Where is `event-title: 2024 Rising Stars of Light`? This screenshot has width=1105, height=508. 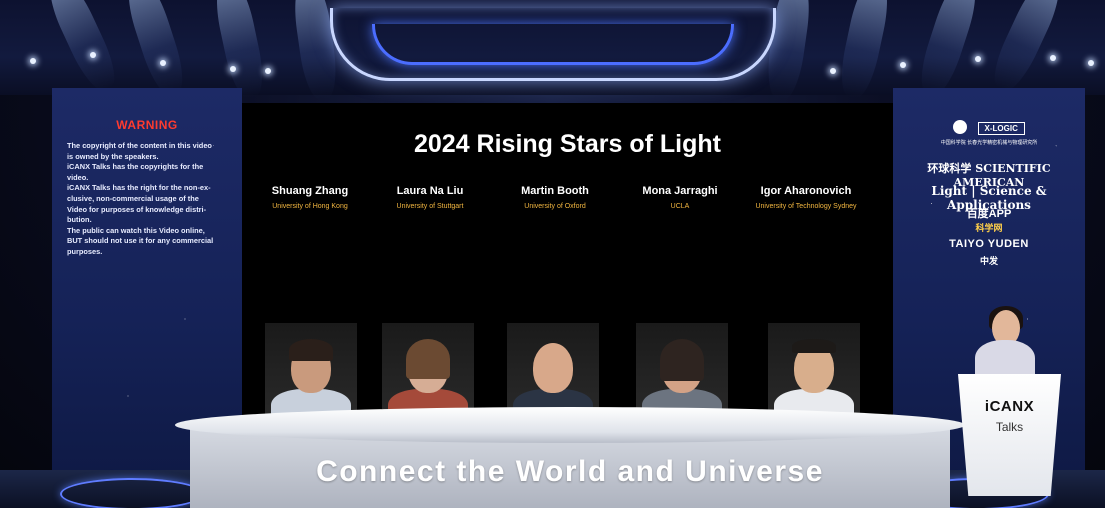
event-title: 2024 Rising Stars of Light is located at coordinates (567, 144).